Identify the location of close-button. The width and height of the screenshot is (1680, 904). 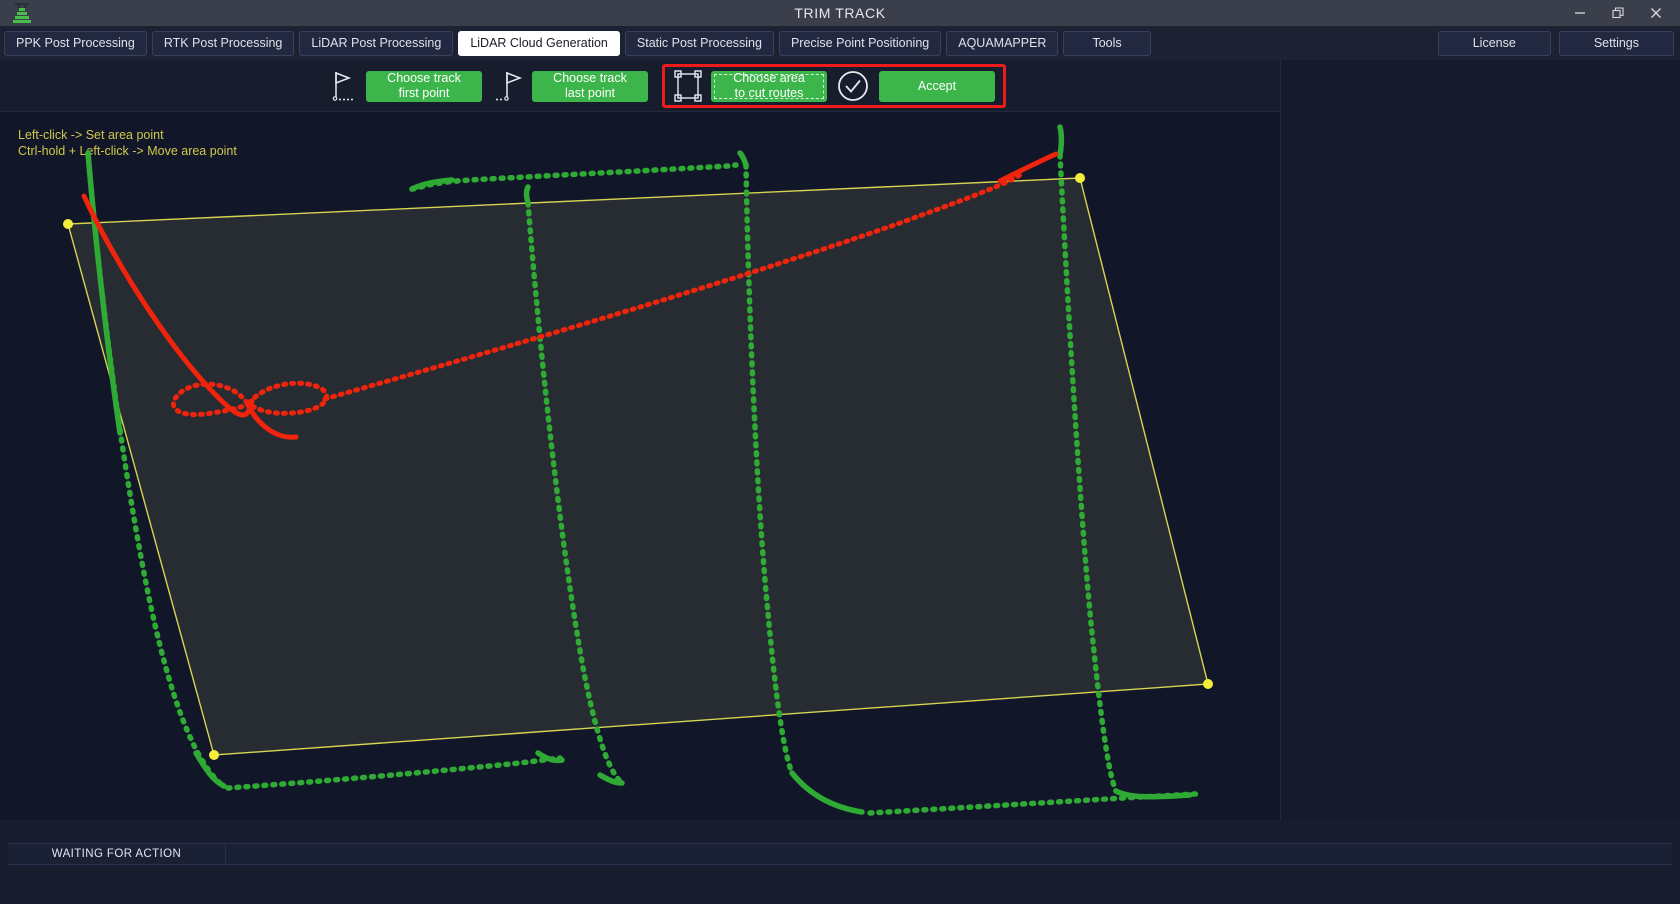
(1656, 13).